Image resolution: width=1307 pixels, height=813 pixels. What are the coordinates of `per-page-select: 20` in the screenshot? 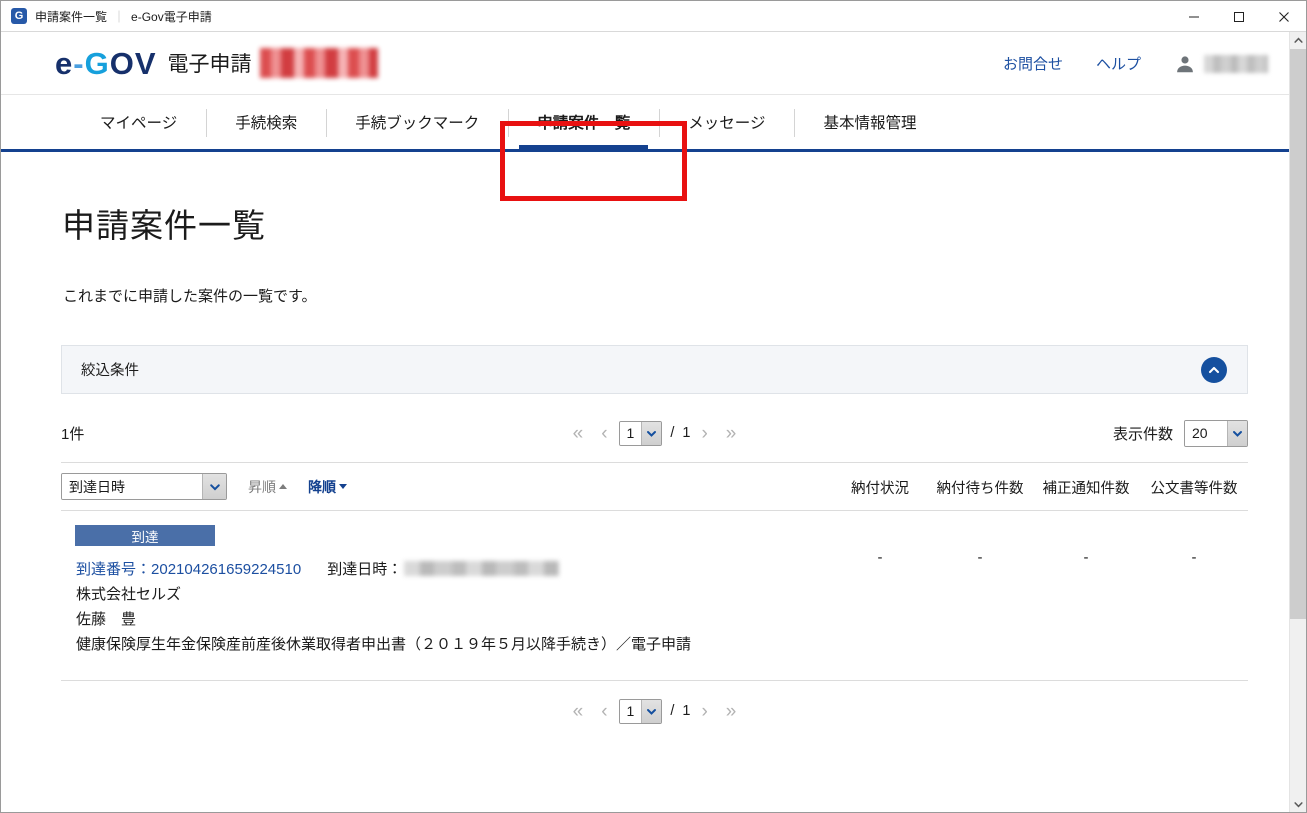 It's located at (1216, 433).